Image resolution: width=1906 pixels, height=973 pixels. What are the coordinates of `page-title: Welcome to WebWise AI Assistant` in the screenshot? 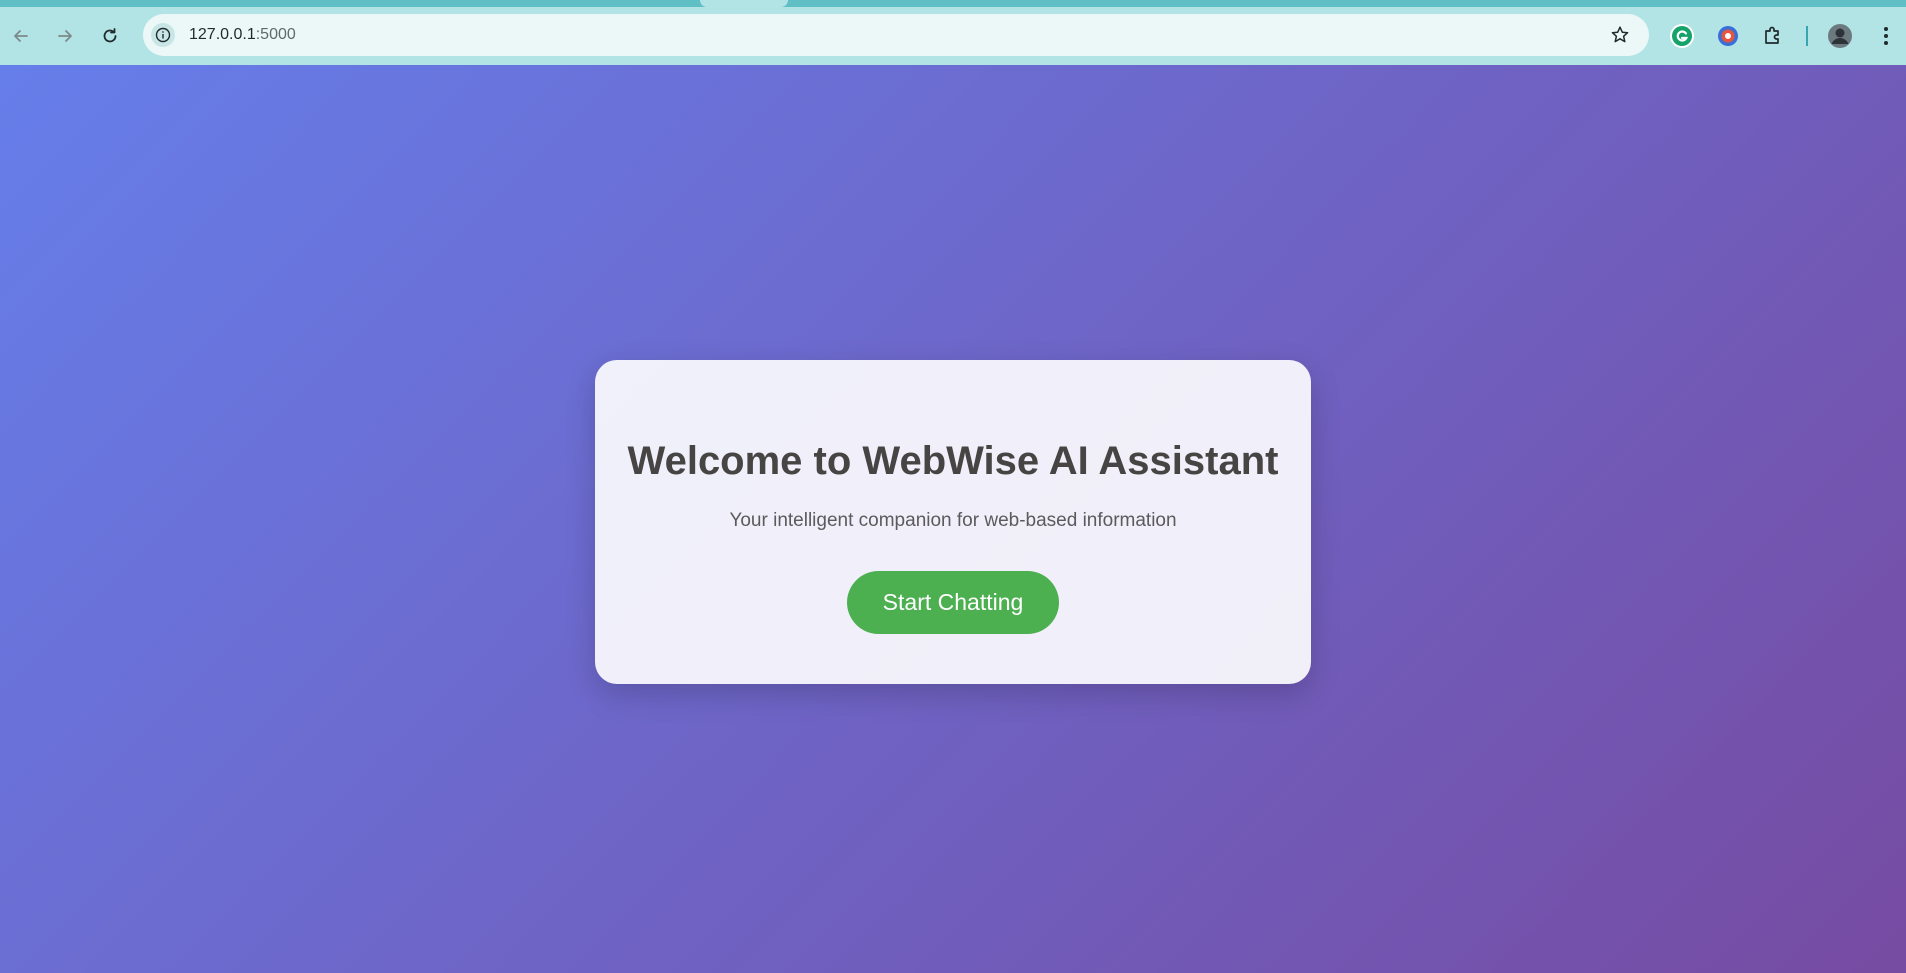 It's located at (953, 461).